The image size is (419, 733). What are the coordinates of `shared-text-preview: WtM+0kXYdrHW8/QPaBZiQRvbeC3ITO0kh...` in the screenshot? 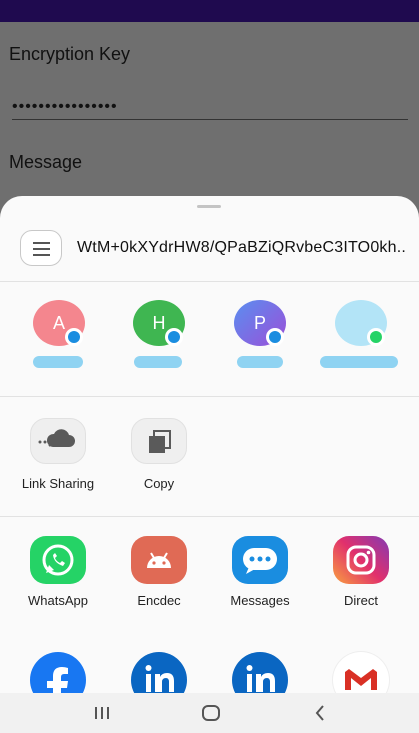 It's located at (242, 247).